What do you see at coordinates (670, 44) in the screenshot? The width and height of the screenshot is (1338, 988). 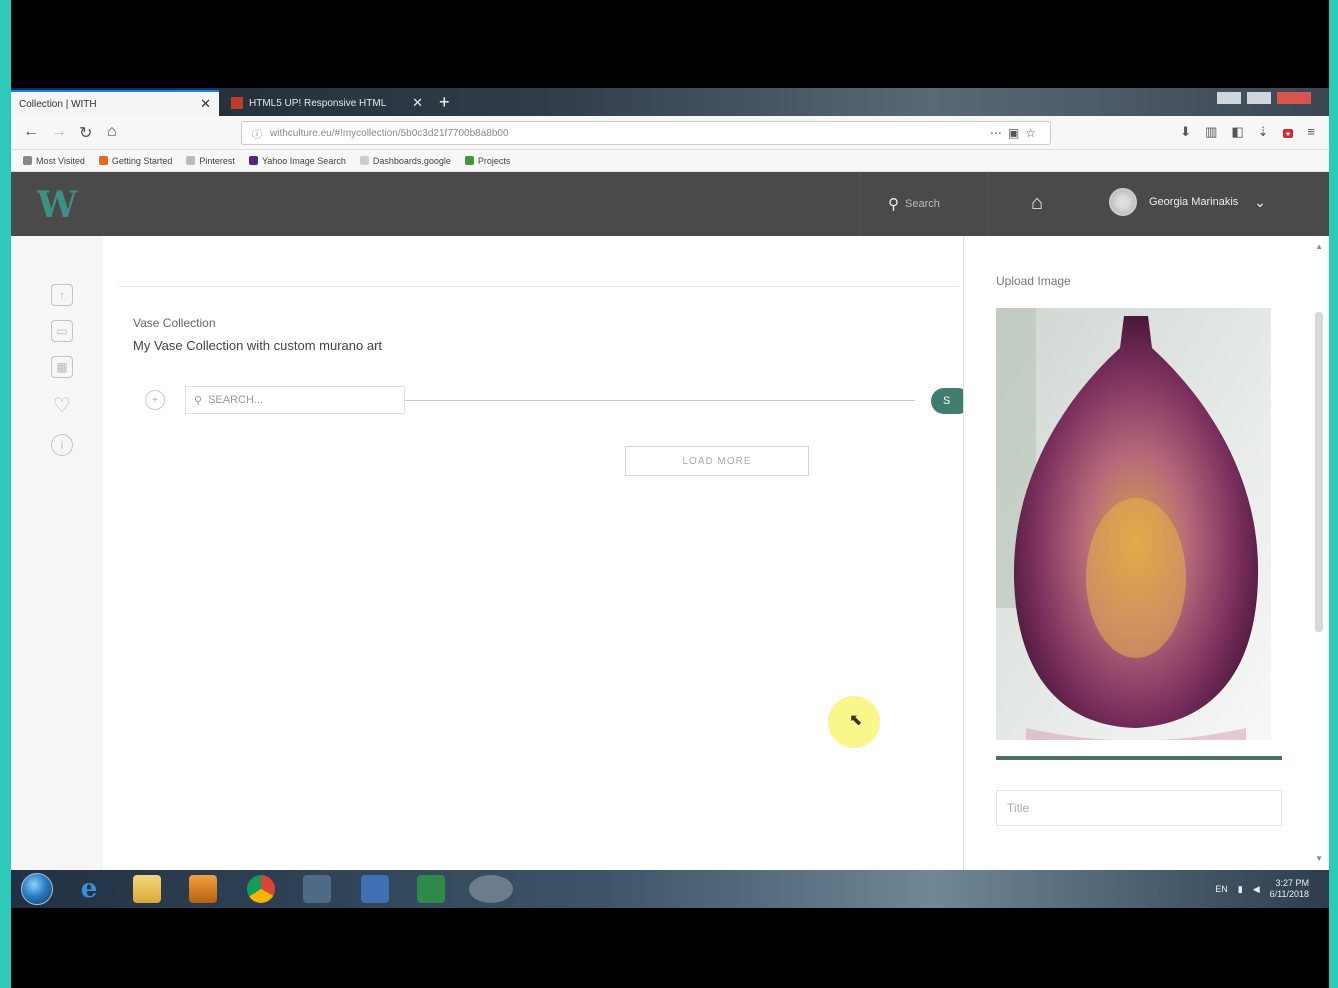 I see `video-letterbox-top` at bounding box center [670, 44].